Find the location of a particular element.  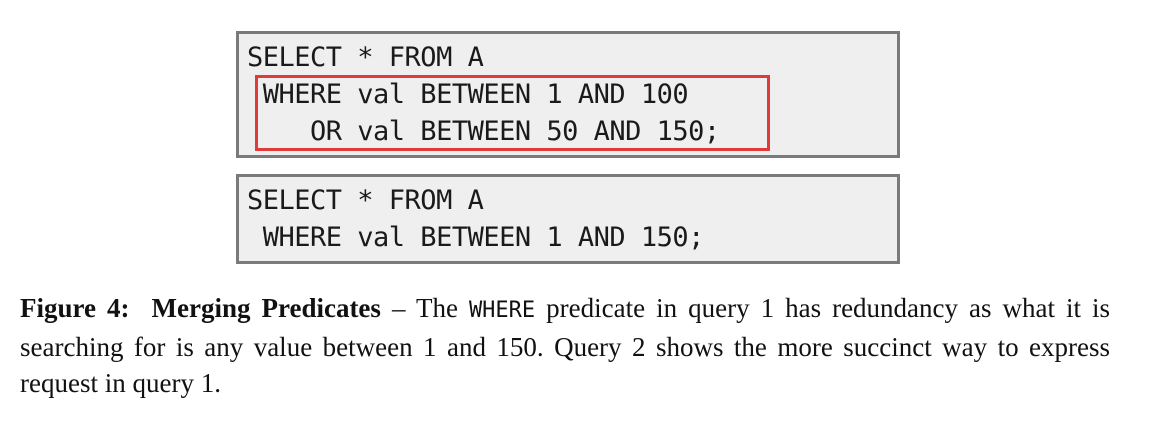

caption-keyword: WHERE is located at coordinates (502, 310).